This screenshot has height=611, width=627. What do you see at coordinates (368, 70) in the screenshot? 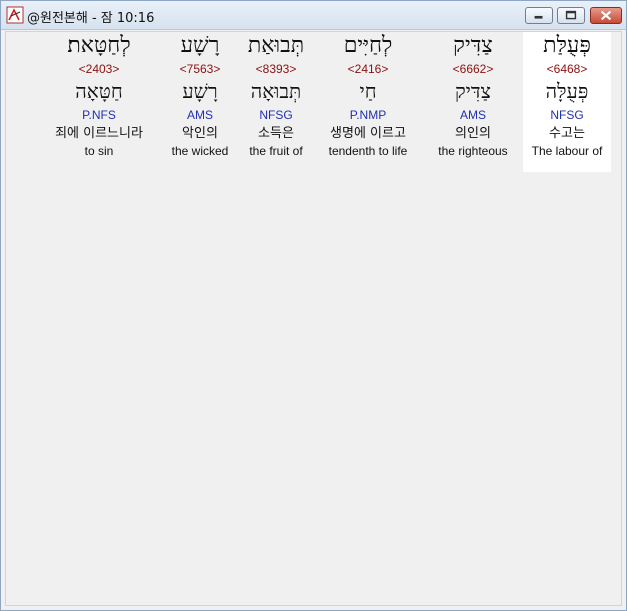
I see `strong-number: <2416>` at bounding box center [368, 70].